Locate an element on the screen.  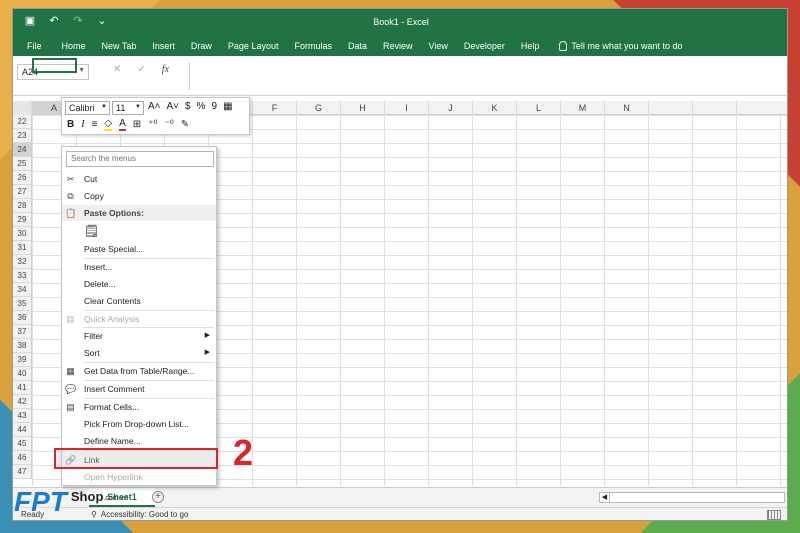
decrease-decimal-icon: ⁻⁰ is located at coordinates (168, 124).